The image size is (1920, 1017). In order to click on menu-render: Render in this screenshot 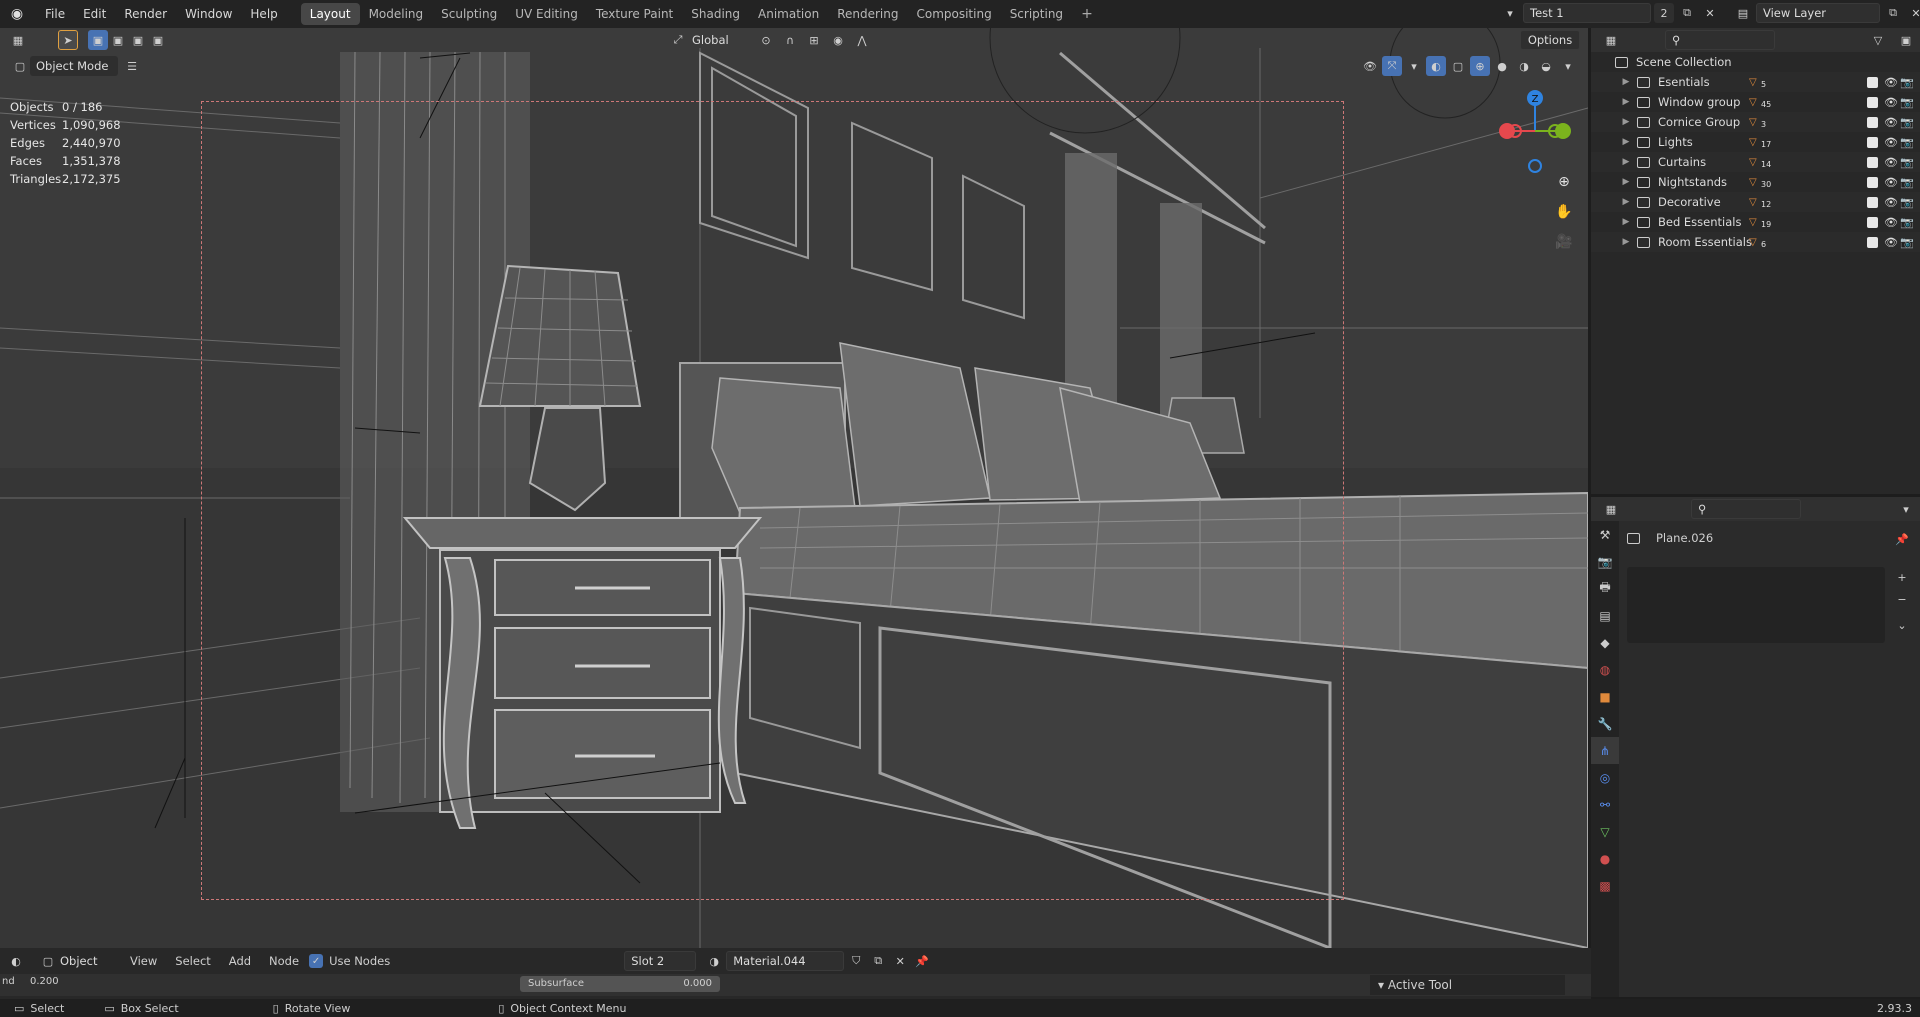, I will do `click(145, 14)`.